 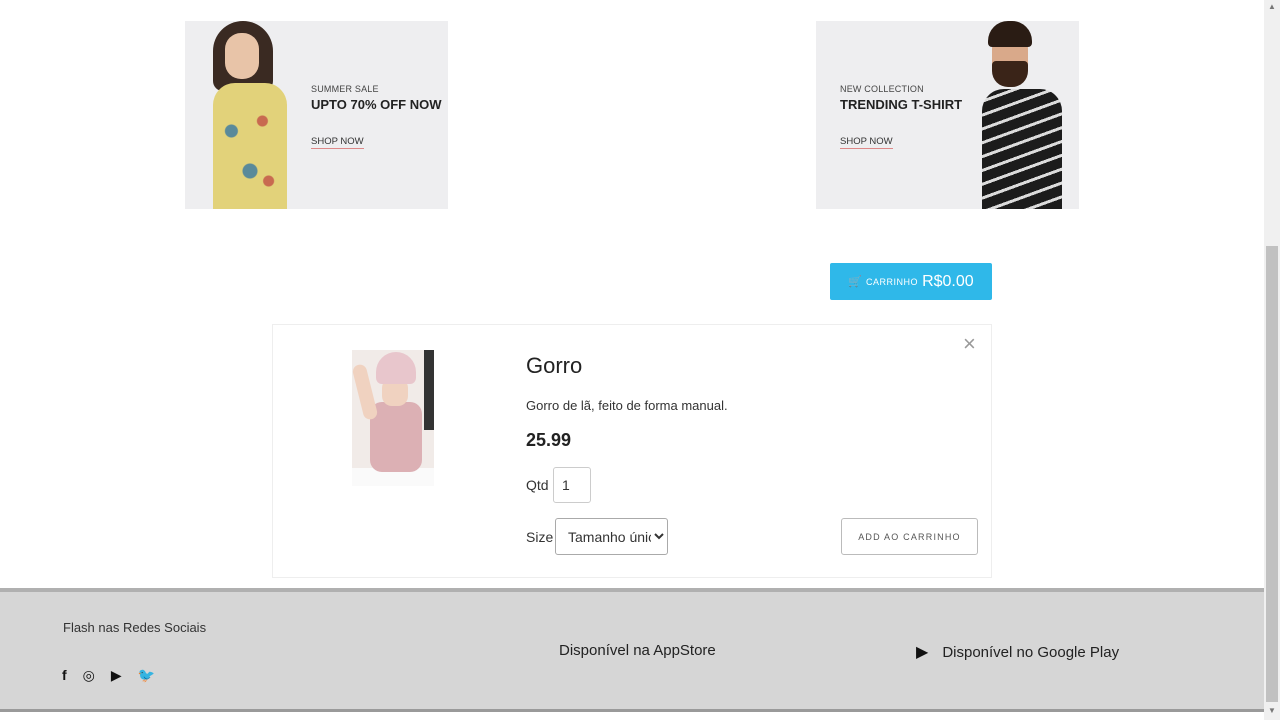 What do you see at coordinates (537, 485) in the screenshot?
I see `qty-label: Qtd` at bounding box center [537, 485].